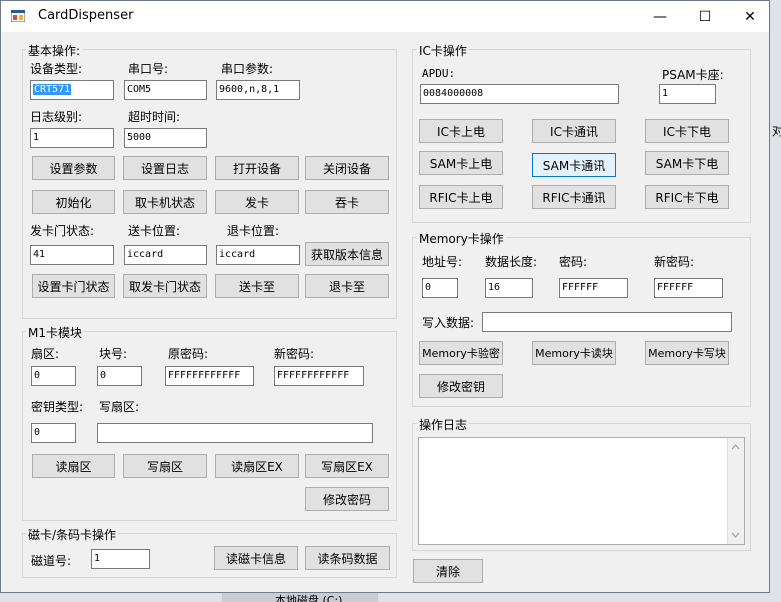 The image size is (781, 602). What do you see at coordinates (461, 197) in the screenshot?
I see `rfic-power-on-button: RFIC卡上电` at bounding box center [461, 197].